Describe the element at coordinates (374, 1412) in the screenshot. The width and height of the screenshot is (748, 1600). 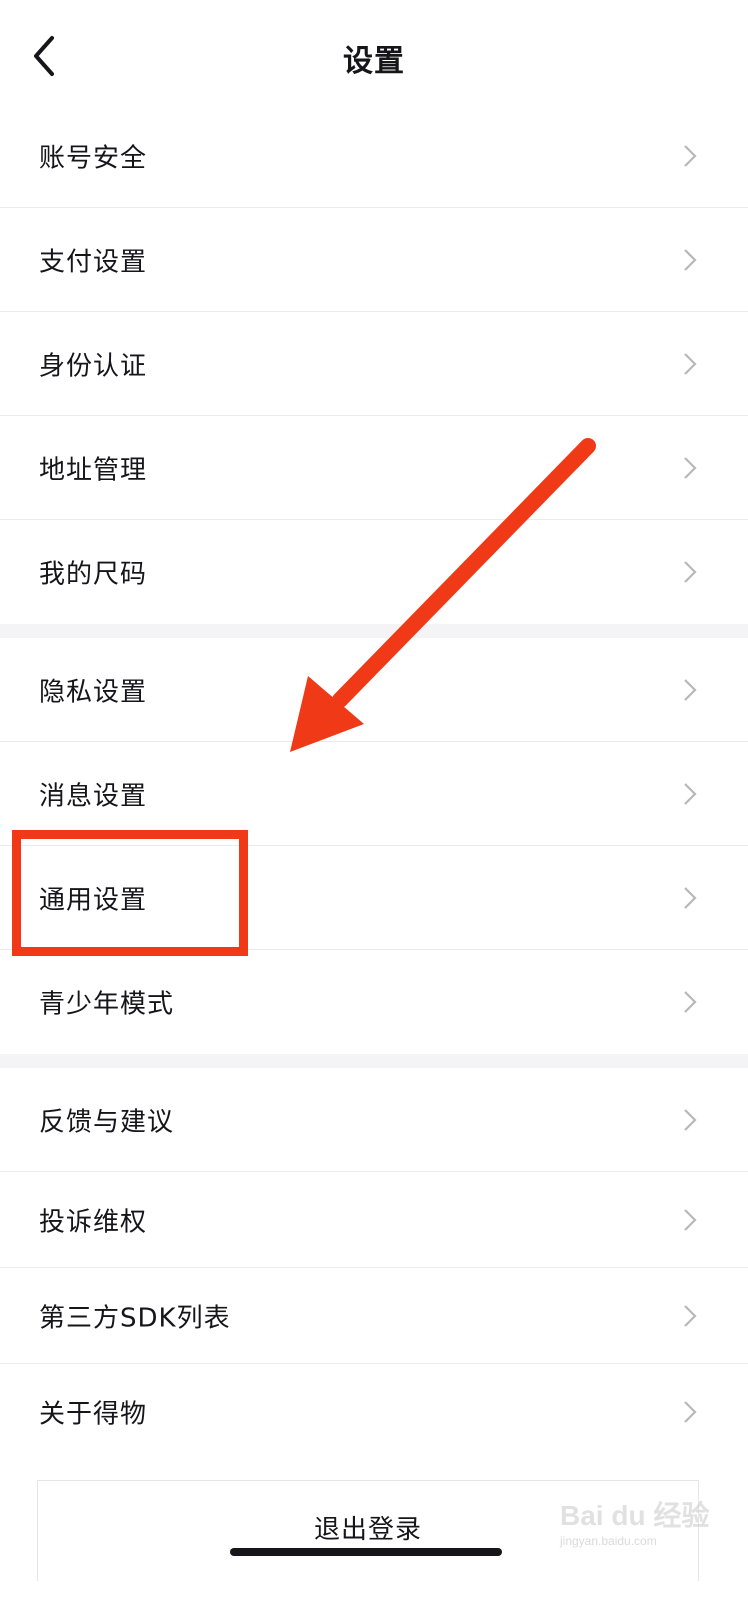
I see `settings-item-about: 关于得物` at that location.